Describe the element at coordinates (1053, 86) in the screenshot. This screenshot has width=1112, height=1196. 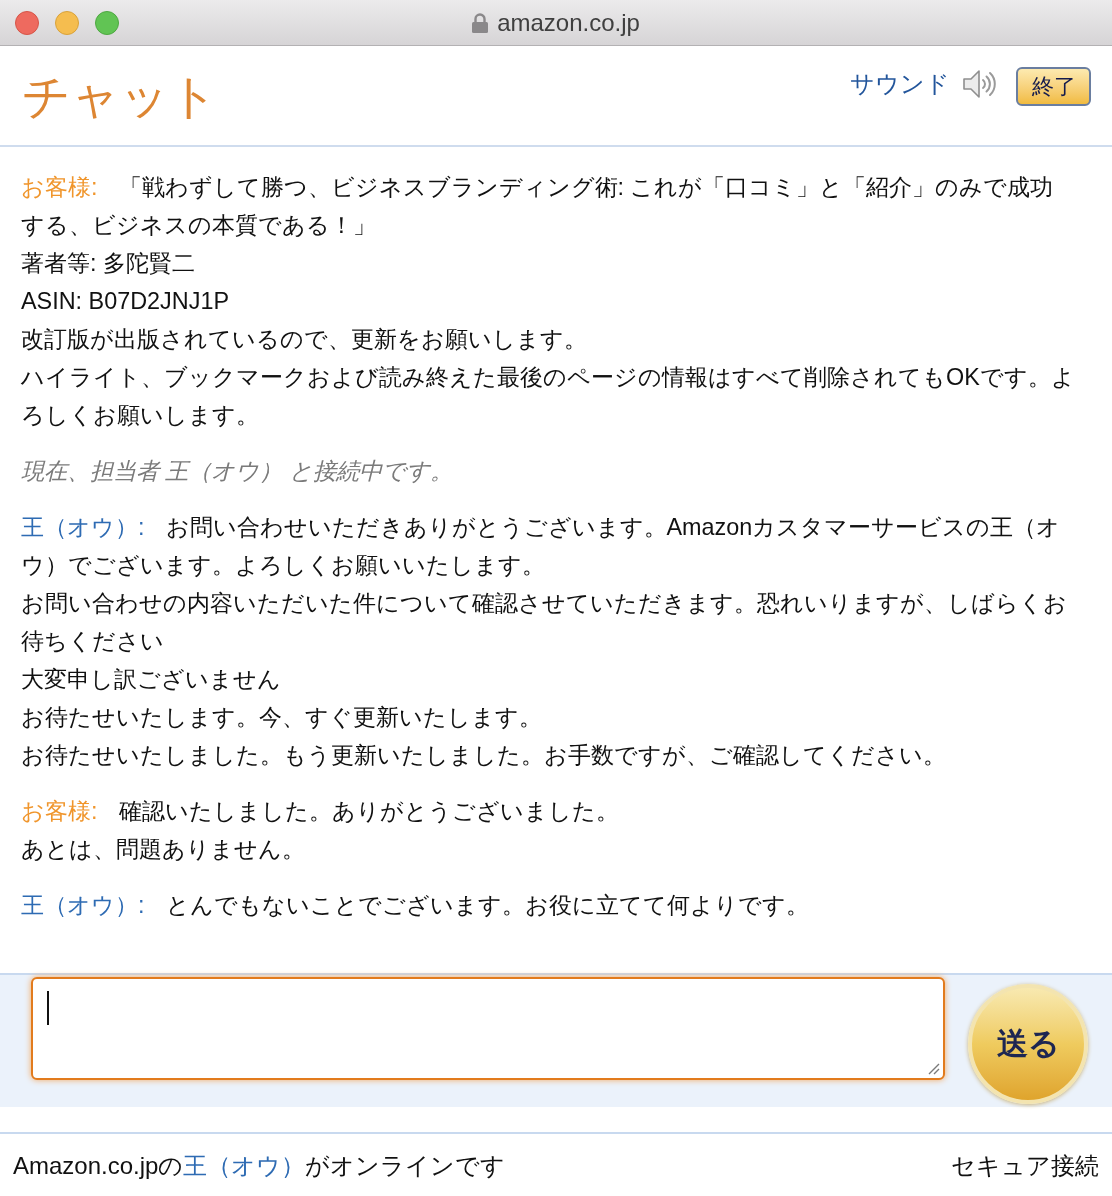
I see `end-chat-button: 終了` at that location.